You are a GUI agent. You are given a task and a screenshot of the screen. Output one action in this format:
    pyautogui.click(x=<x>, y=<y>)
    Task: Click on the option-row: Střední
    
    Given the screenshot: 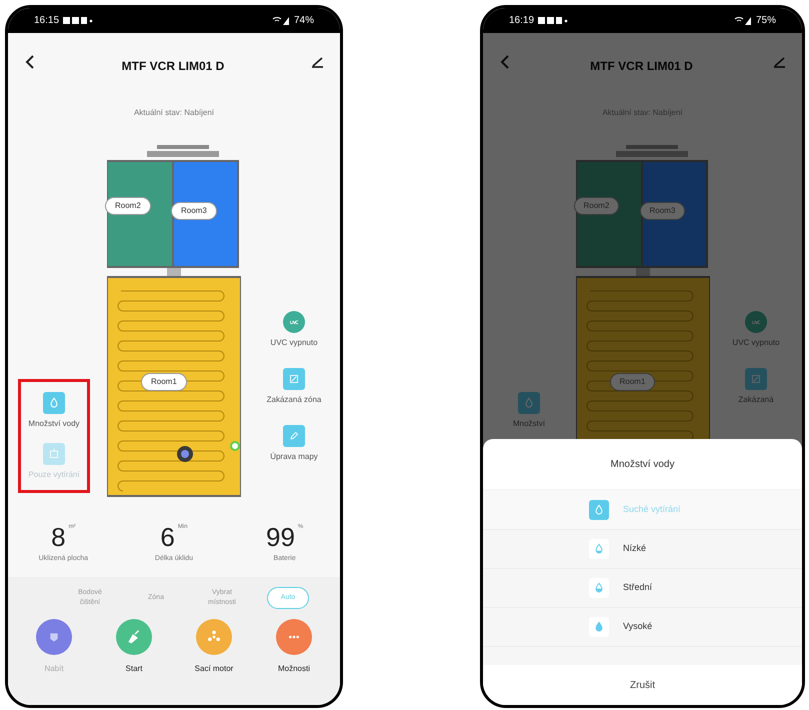 What is the action you would take?
    pyautogui.click(x=642, y=588)
    